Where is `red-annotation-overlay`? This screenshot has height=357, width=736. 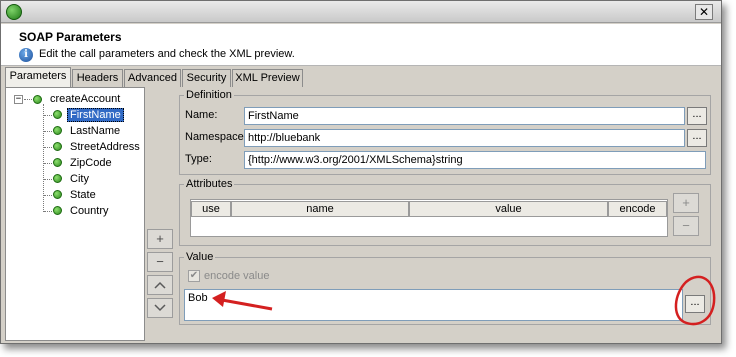 red-annotation-overlay is located at coordinates (464, 300).